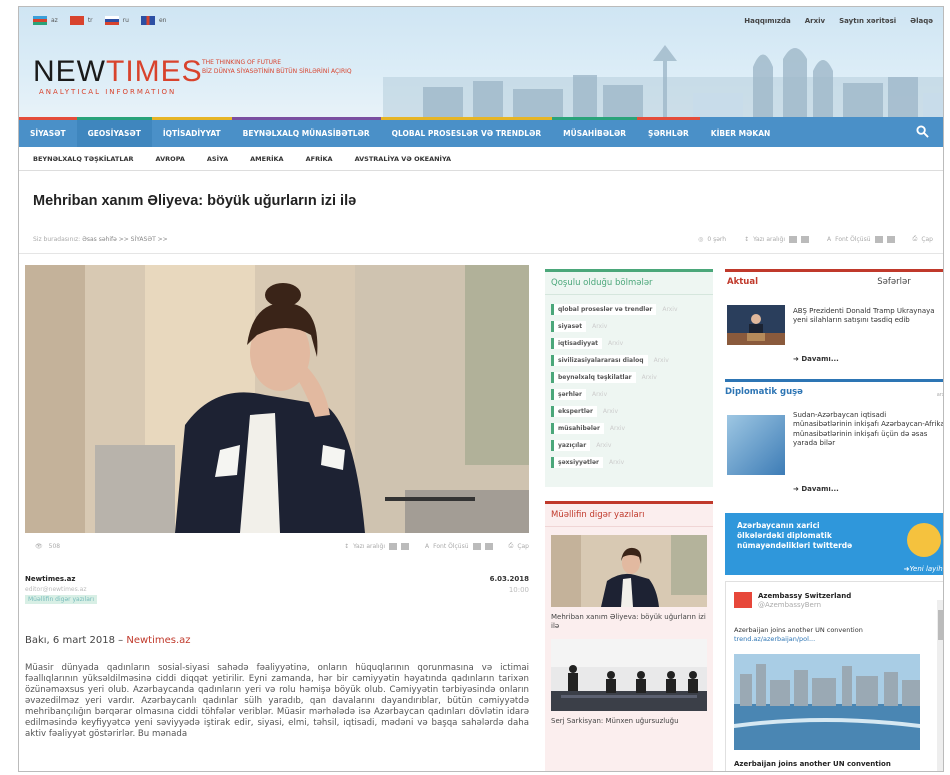 This screenshot has height=775, width=950. I want to click on tab-seferler: Səfərlər, so click(890, 280).